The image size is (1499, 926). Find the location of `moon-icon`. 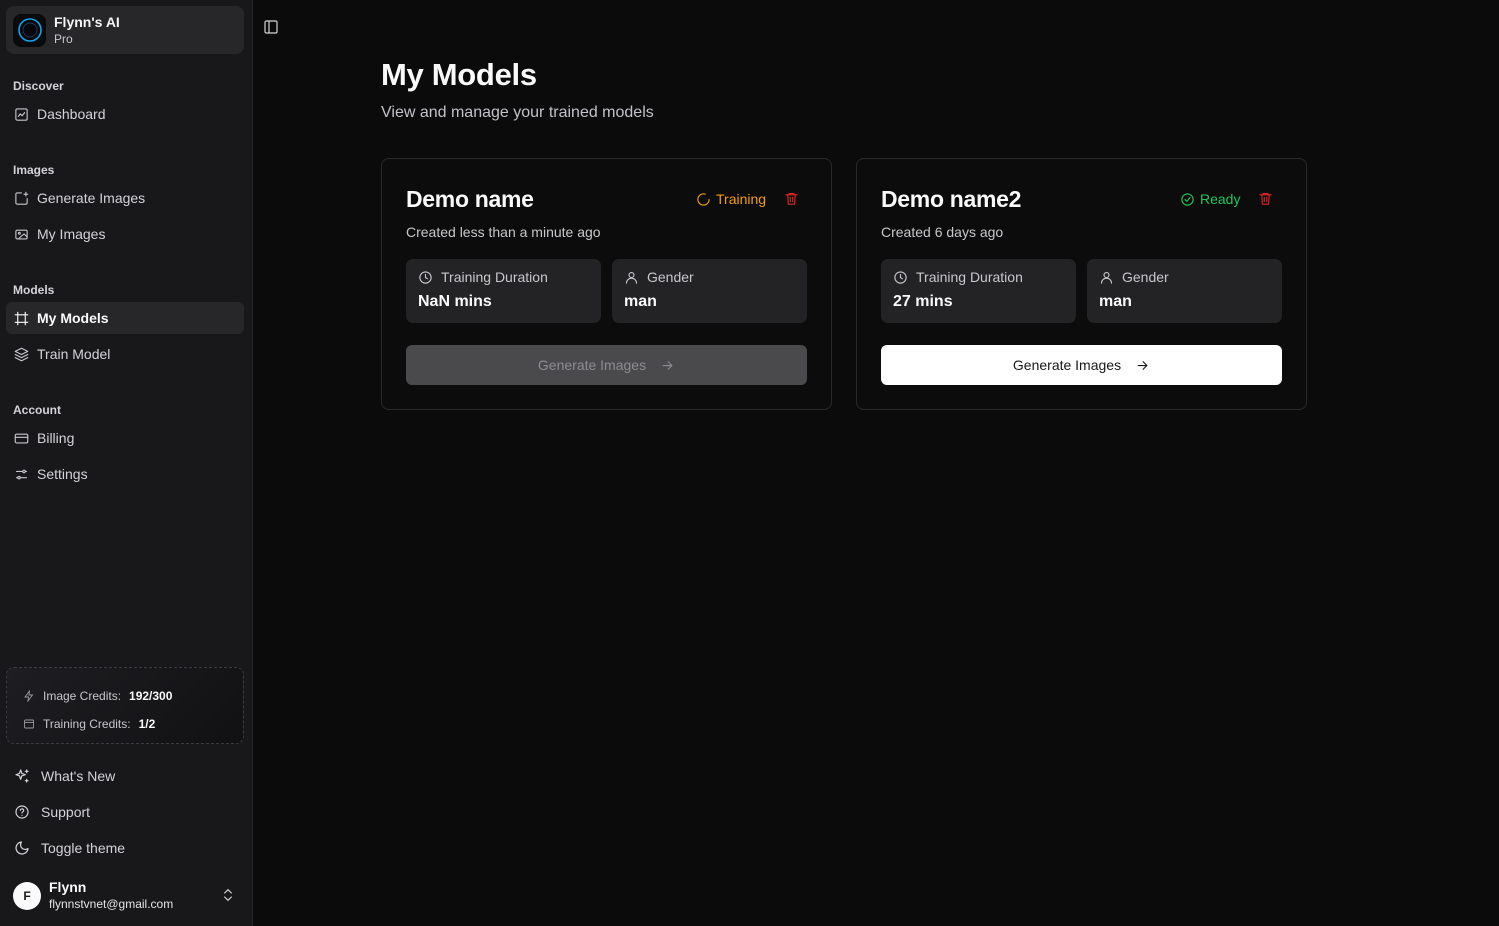

moon-icon is located at coordinates (22, 848).